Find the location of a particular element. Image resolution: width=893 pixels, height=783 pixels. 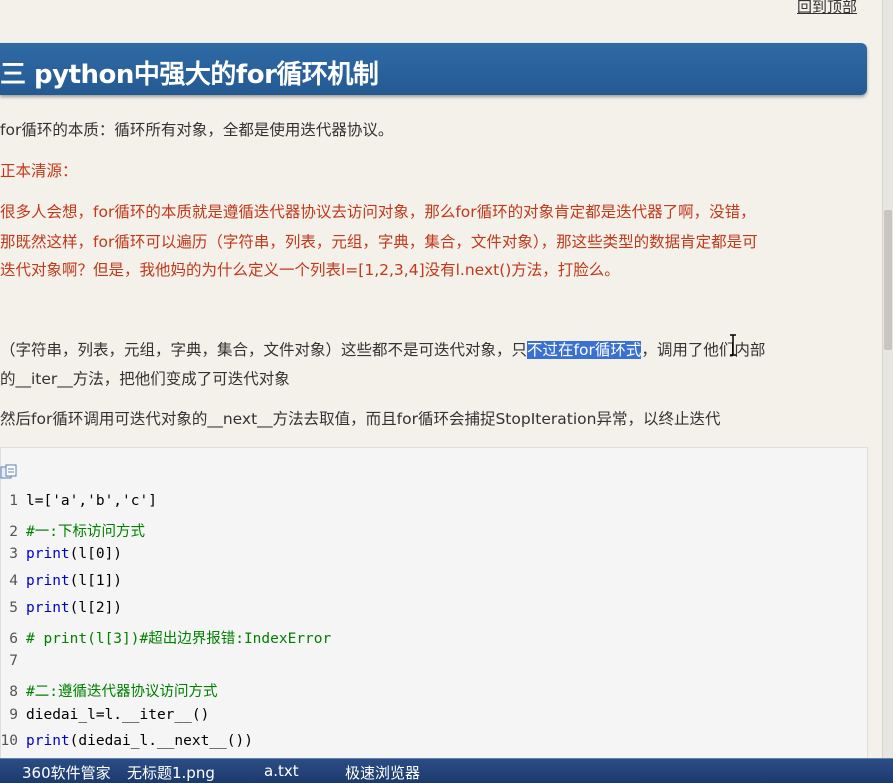

code-line: 3 print(l[0]) is located at coordinates (61, 559).